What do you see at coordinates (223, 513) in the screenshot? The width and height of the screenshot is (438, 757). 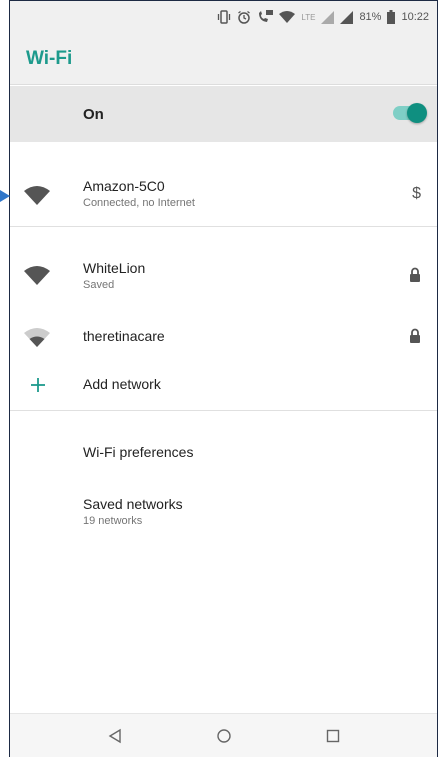 I see `saved-networks-item: Saved networks 19 networks` at bounding box center [223, 513].